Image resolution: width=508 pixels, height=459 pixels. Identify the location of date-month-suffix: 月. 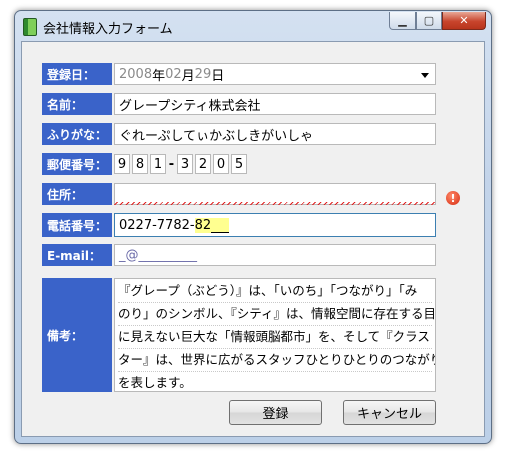
(188, 76).